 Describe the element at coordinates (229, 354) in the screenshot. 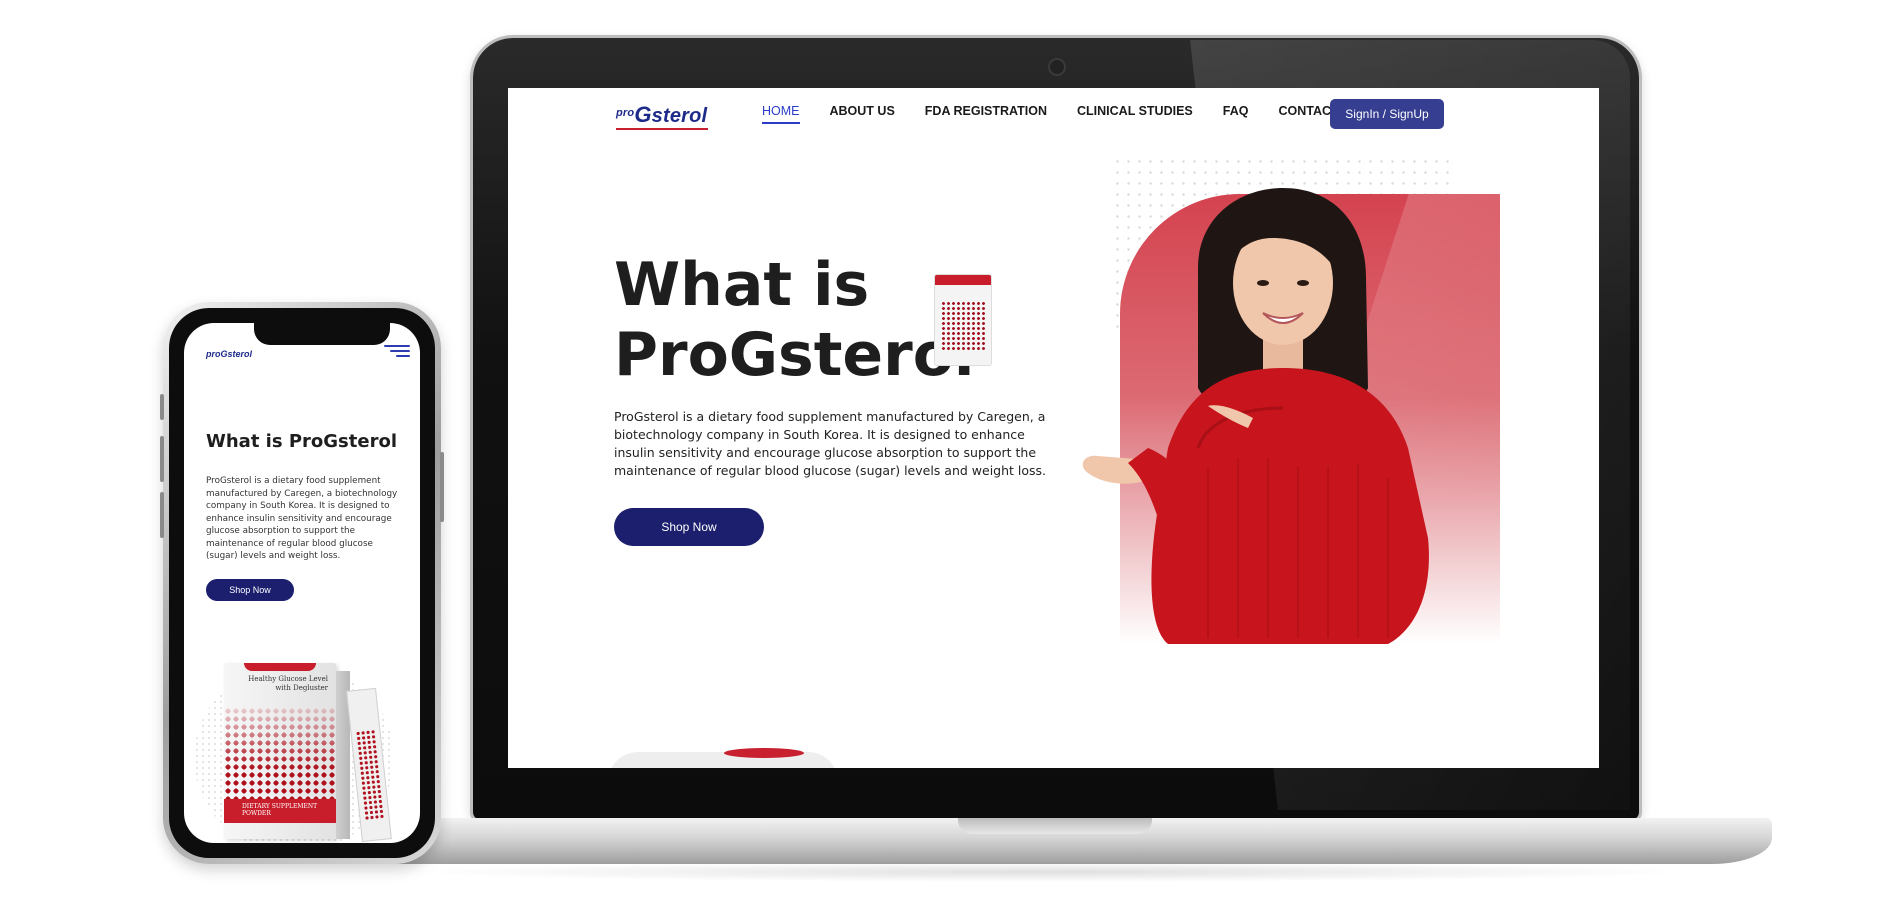

I see `phone-logo: proGsterol` at that location.